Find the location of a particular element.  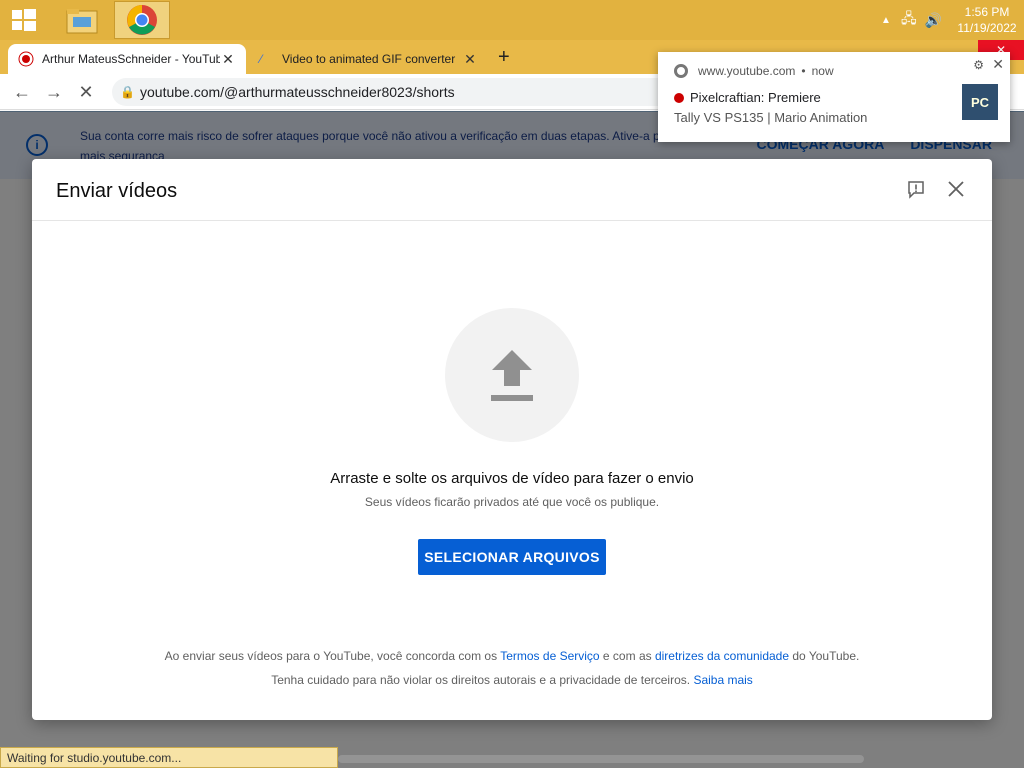

tab-title: Arthur MateusSchneider - YouTube is located at coordinates (131, 59).